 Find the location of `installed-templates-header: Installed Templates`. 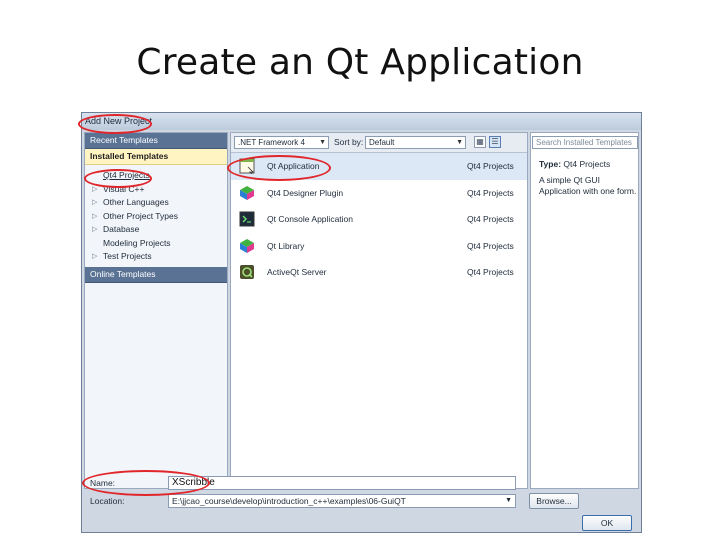

installed-templates-header: Installed Templates is located at coordinates (156, 157).